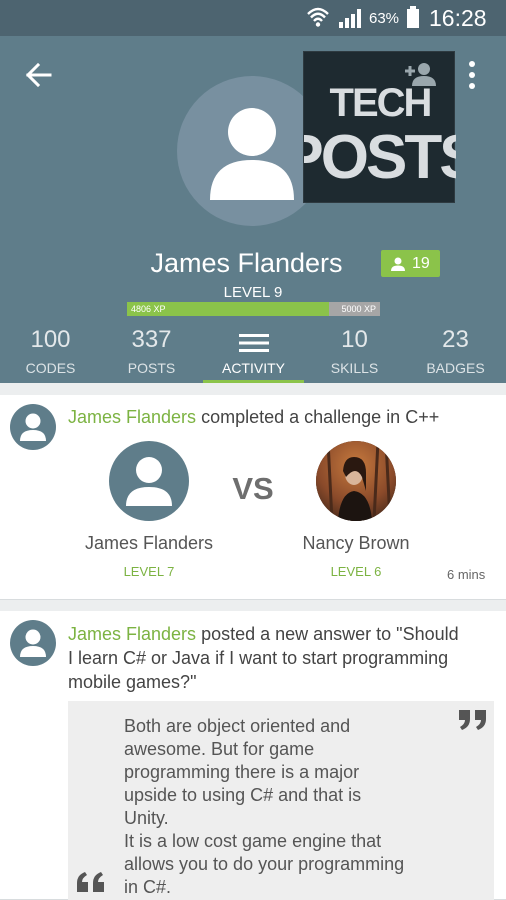  I want to click on posts-label: POSTS, so click(151, 368).